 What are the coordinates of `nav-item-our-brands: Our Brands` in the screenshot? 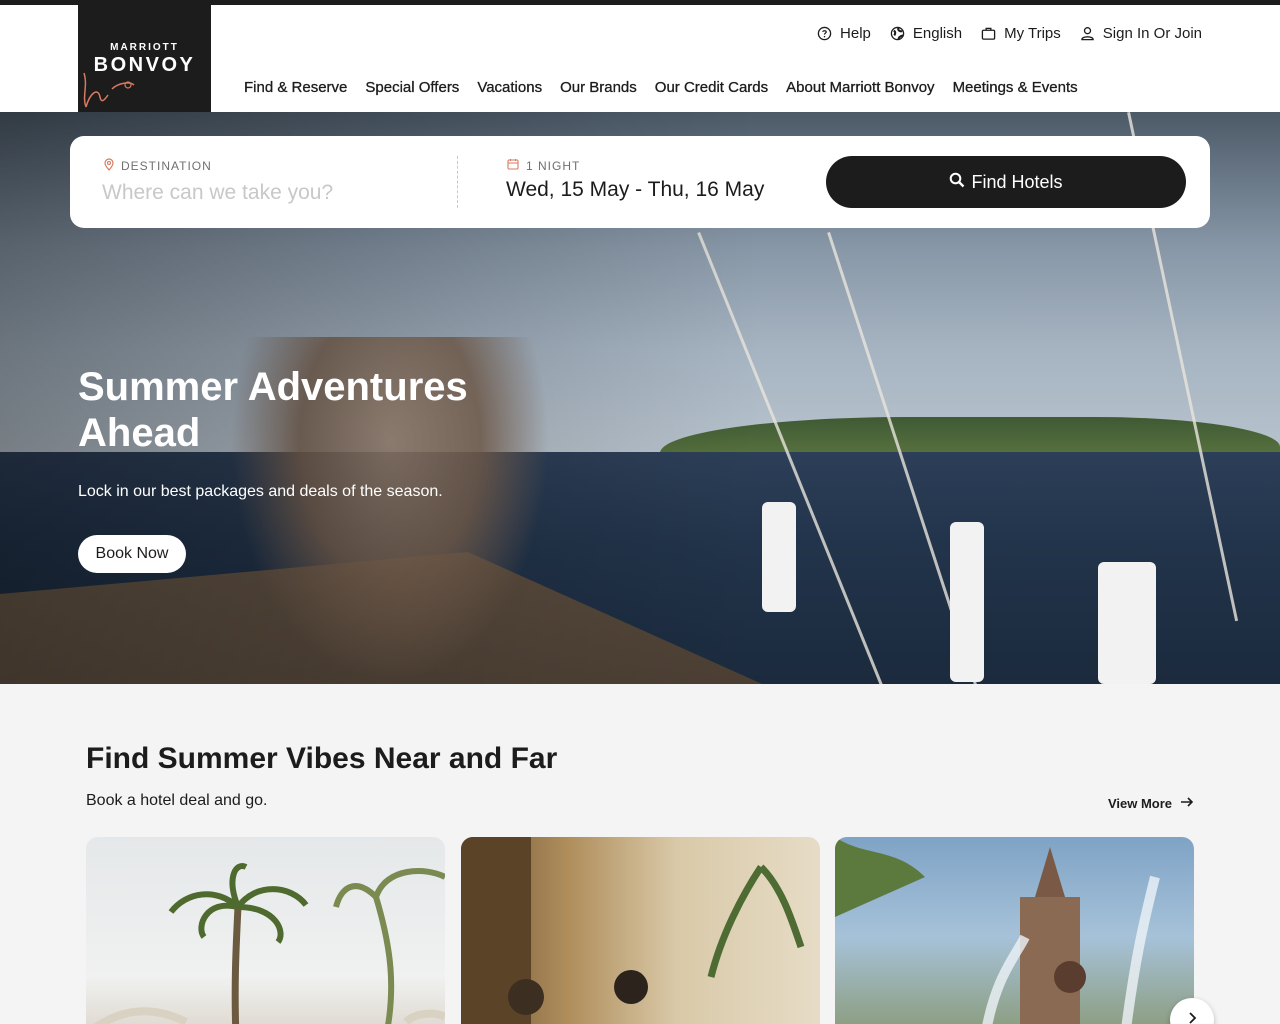 It's located at (598, 87).